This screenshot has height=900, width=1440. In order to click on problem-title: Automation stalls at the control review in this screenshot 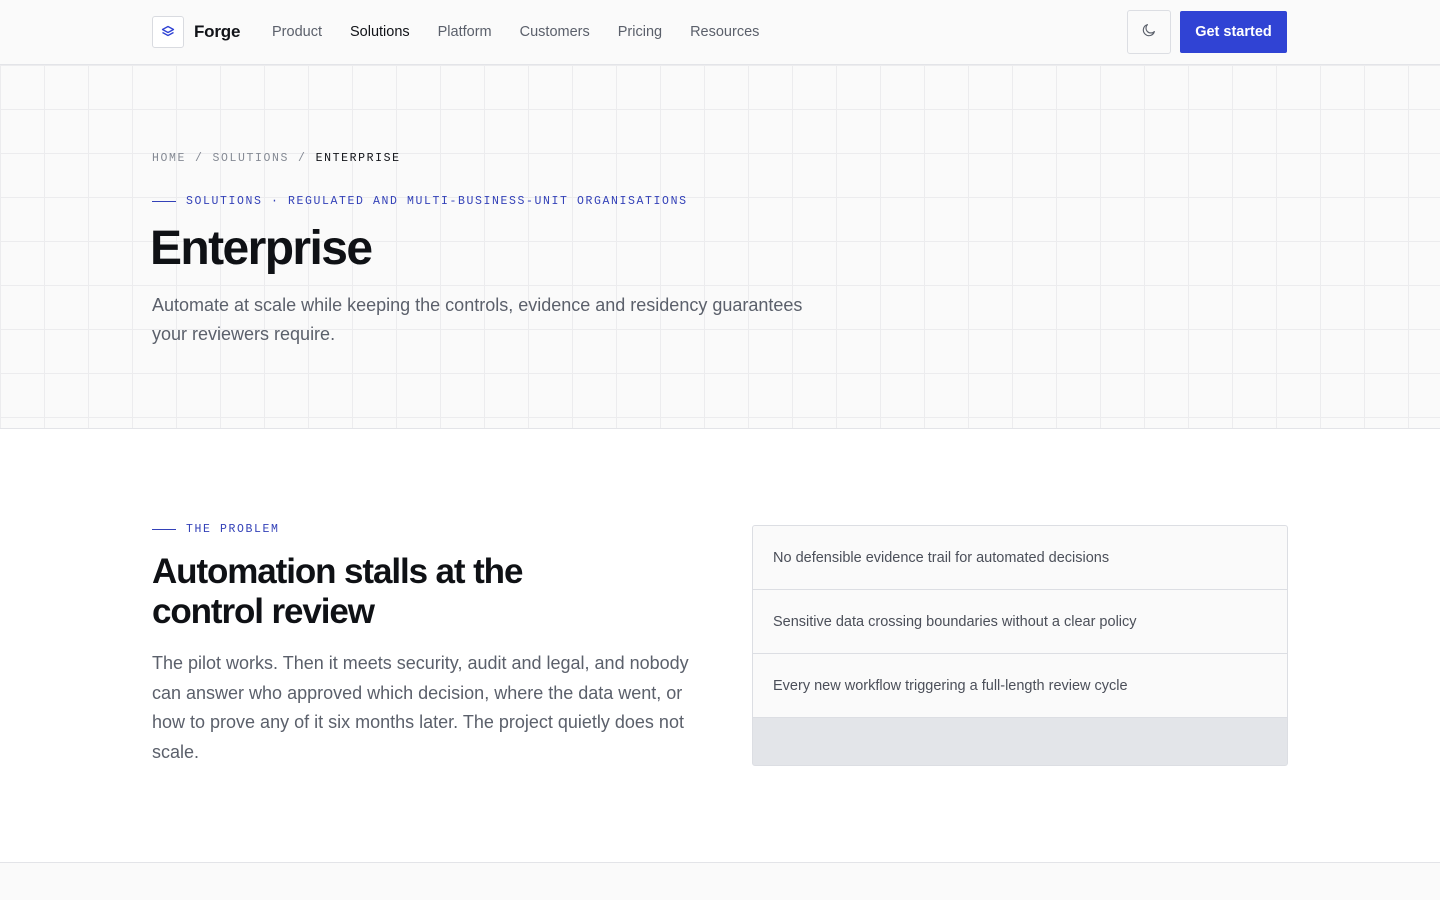, I will do `click(337, 591)`.